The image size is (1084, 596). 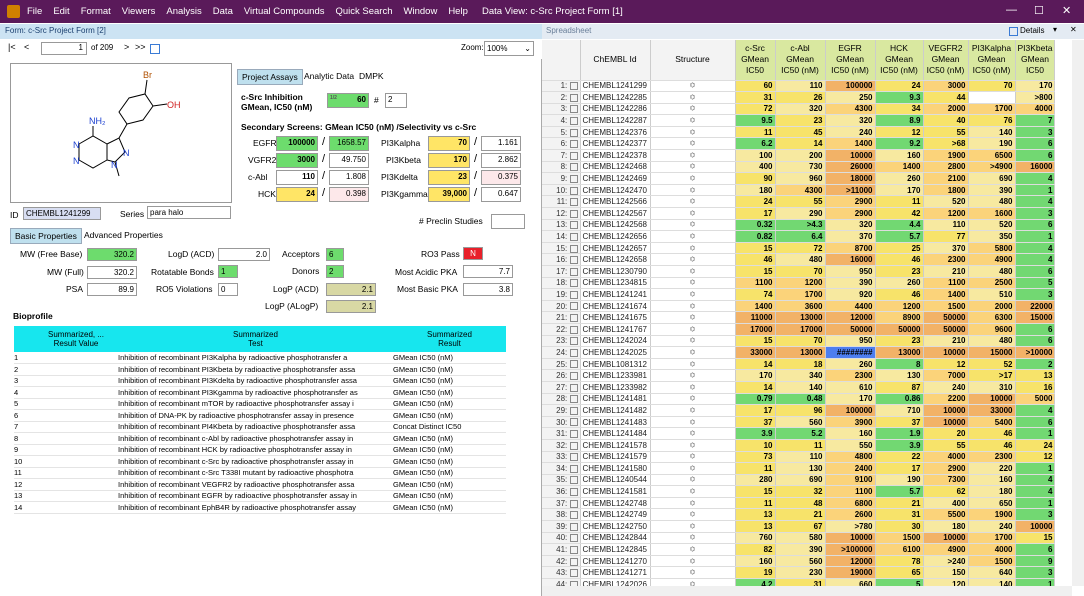 What do you see at coordinates (946, 60) in the screenshot?
I see `column-header: VEGFR2 GMean IC50 (nM)` at bounding box center [946, 60].